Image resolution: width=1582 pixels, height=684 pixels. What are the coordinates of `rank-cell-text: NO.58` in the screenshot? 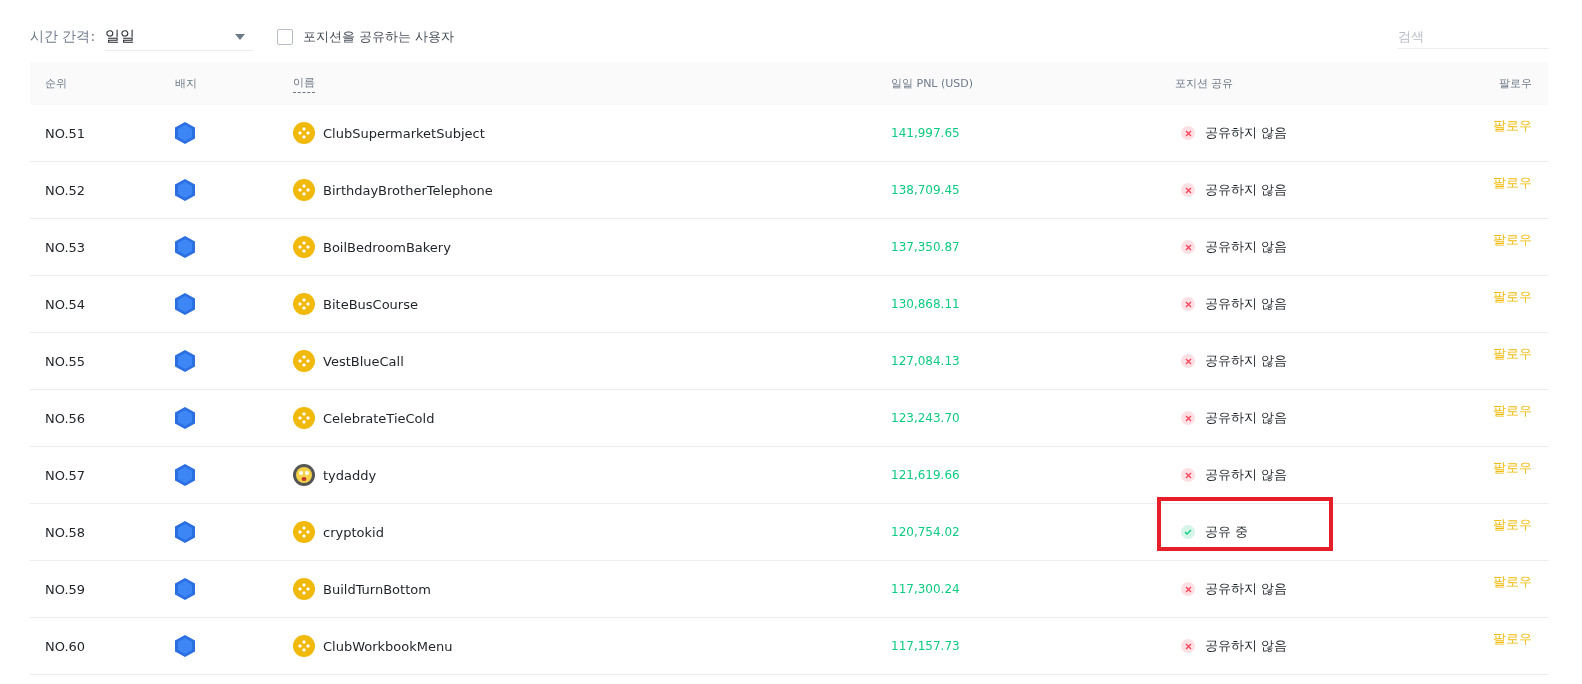 It's located at (66, 532).